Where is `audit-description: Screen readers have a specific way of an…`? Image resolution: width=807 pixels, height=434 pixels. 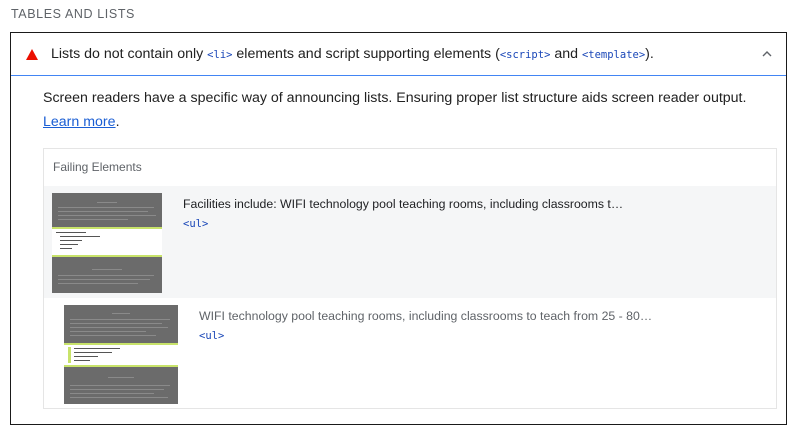 audit-description: Screen readers have a specific way of an… is located at coordinates (413, 110).